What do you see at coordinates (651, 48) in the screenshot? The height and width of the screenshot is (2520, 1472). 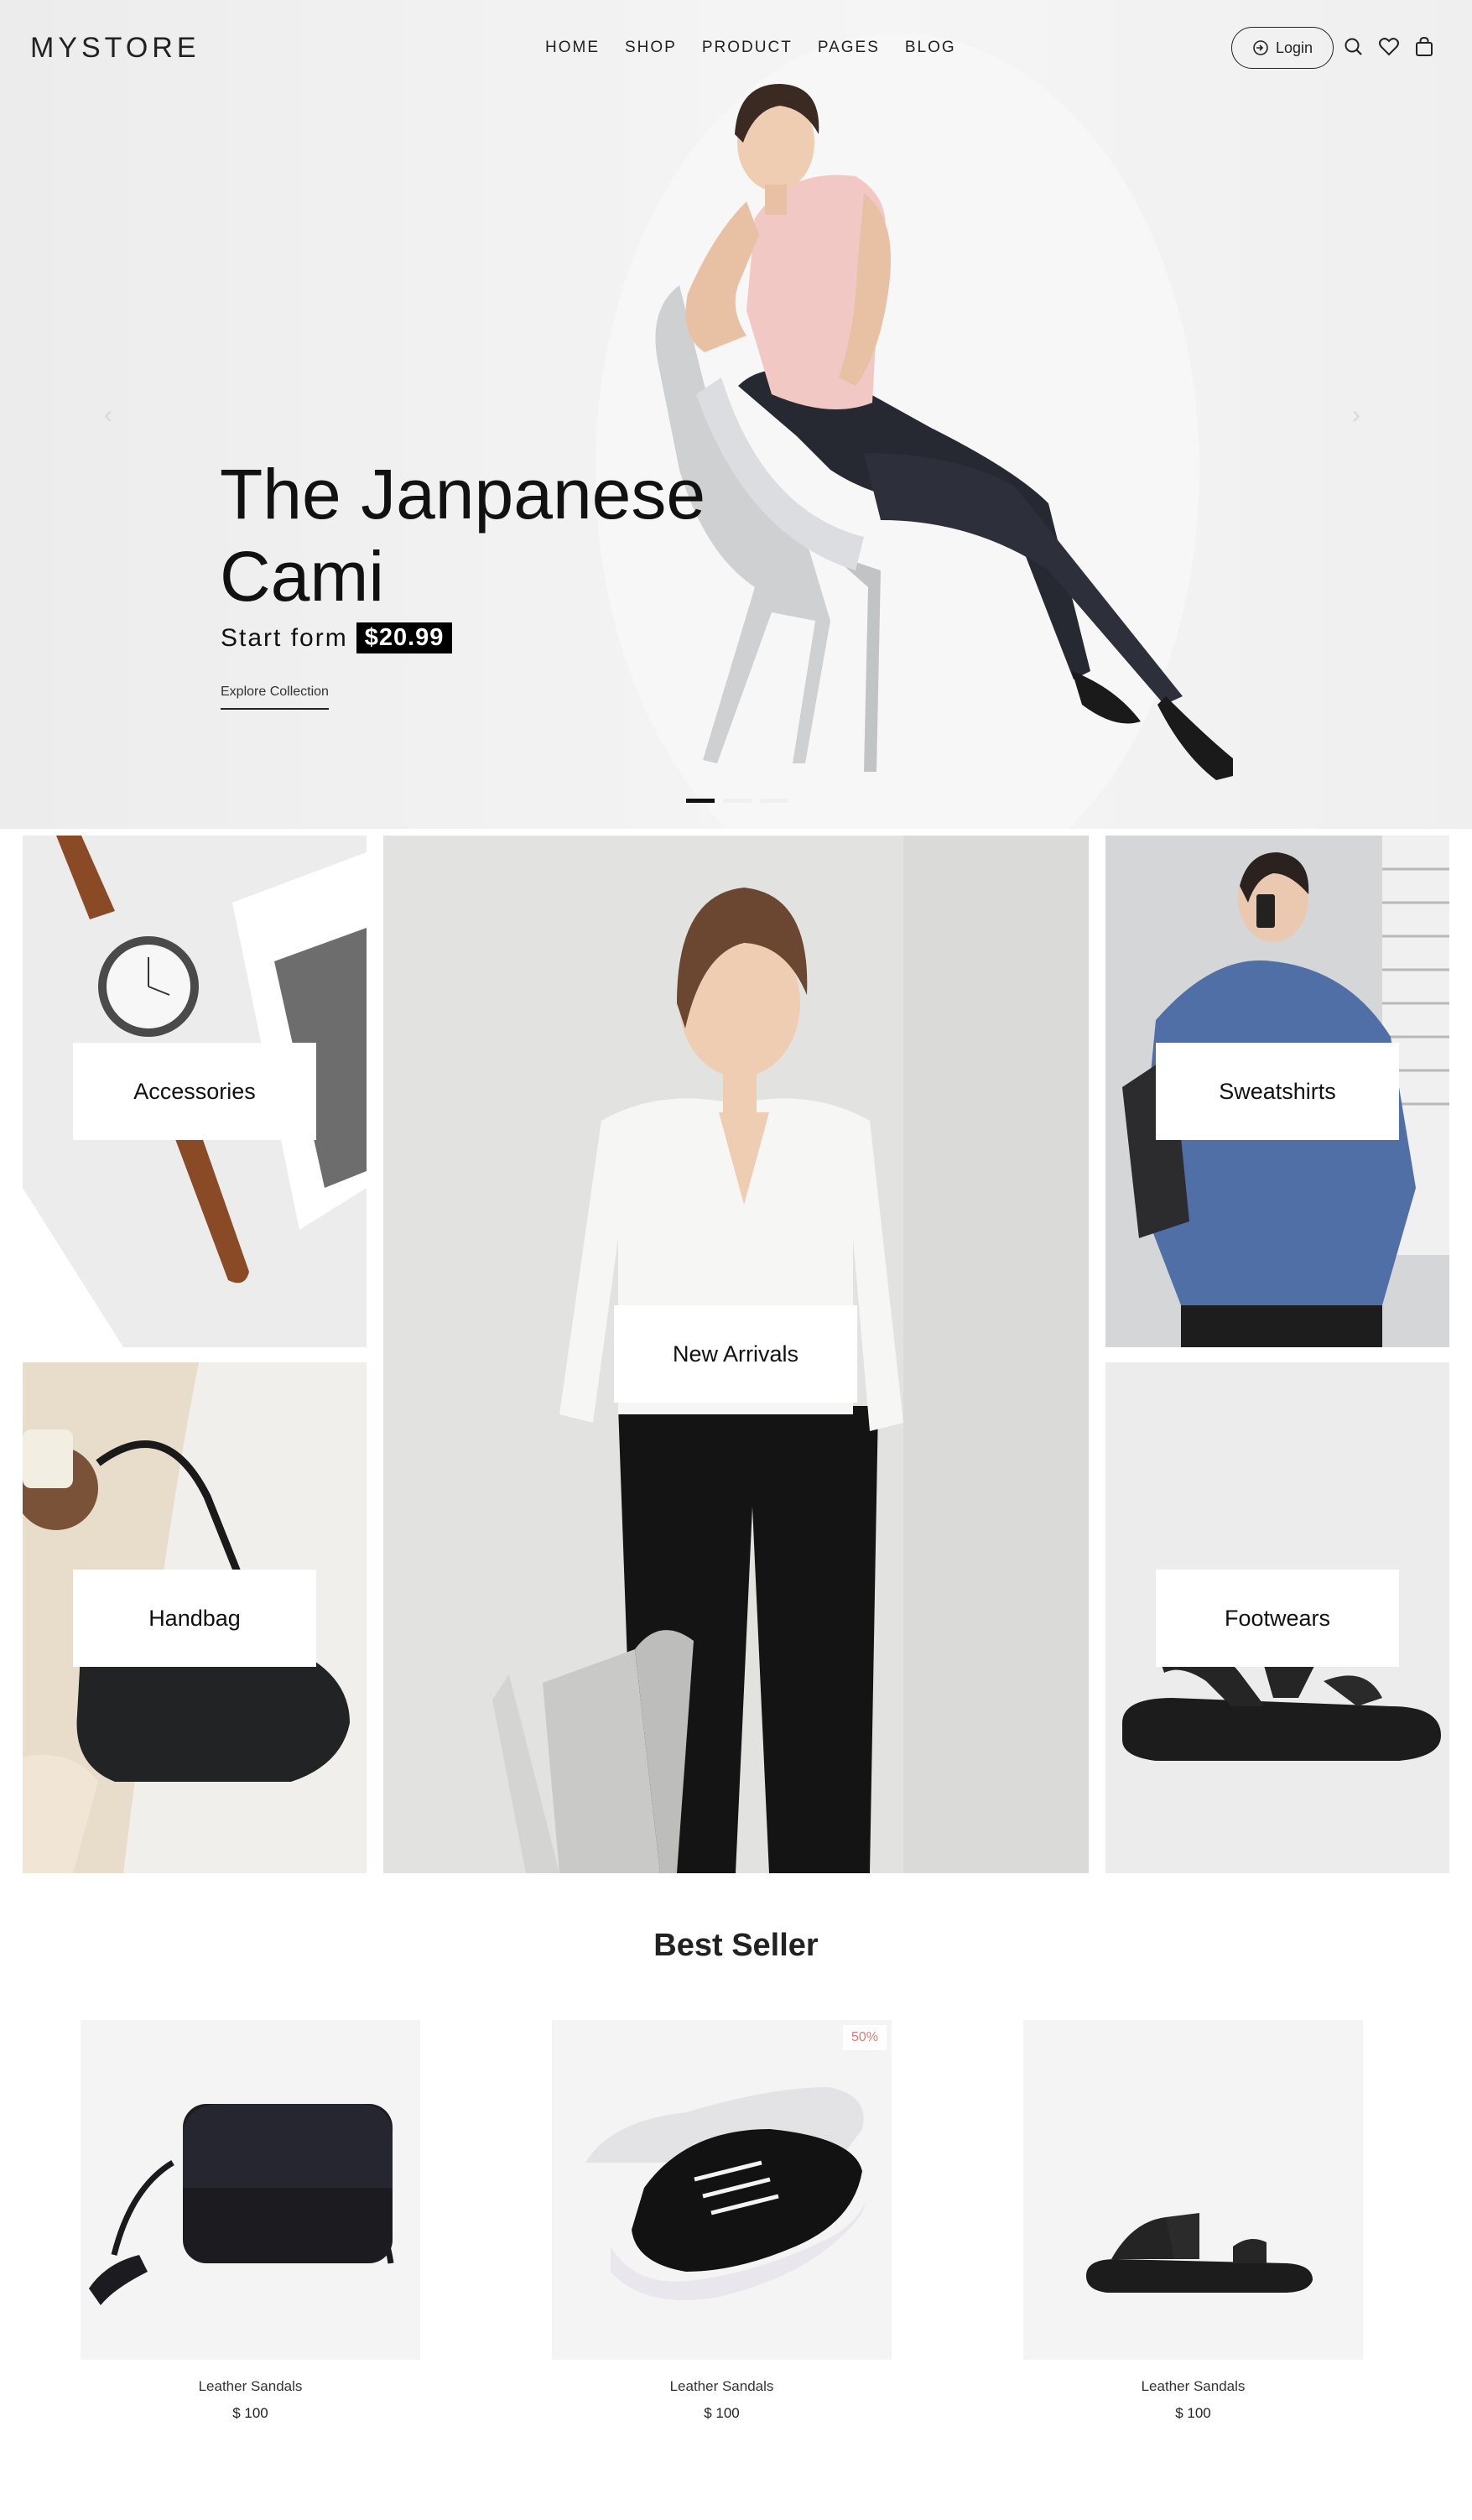 I see `nav-shop: SHOP` at bounding box center [651, 48].